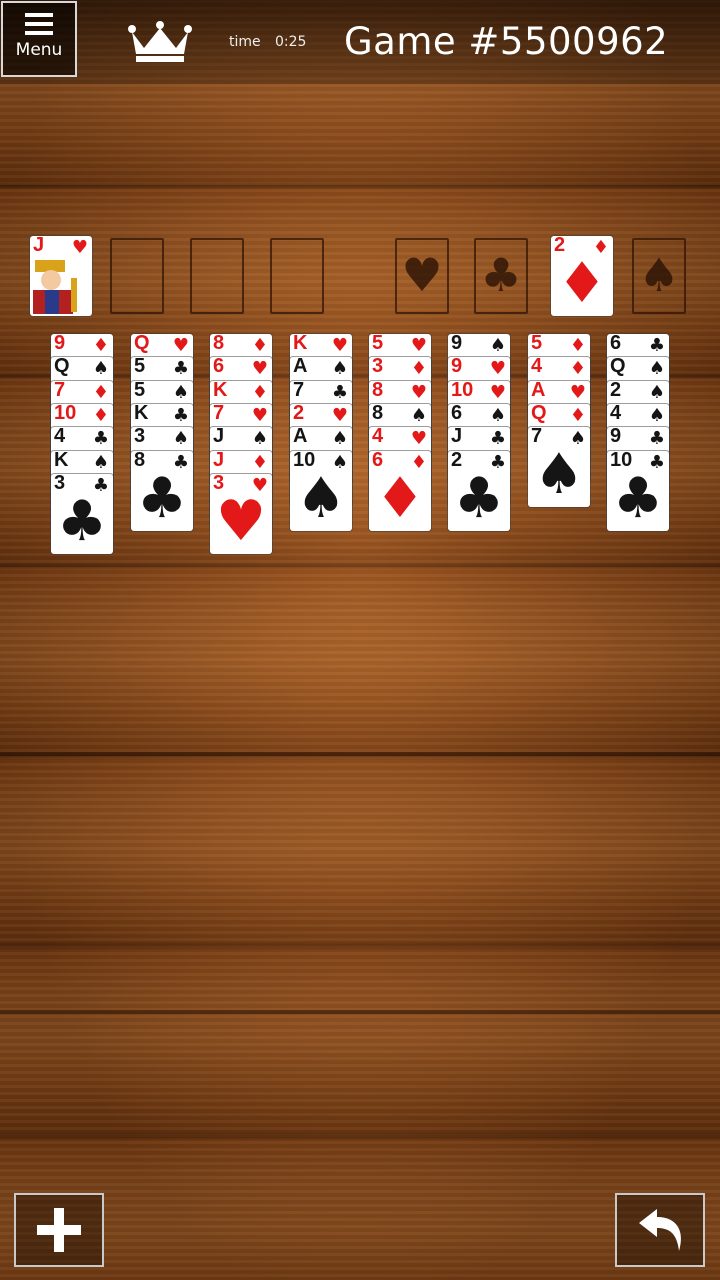  I want to click on tableau-card: 6 ♦ ♦, so click(400, 491).